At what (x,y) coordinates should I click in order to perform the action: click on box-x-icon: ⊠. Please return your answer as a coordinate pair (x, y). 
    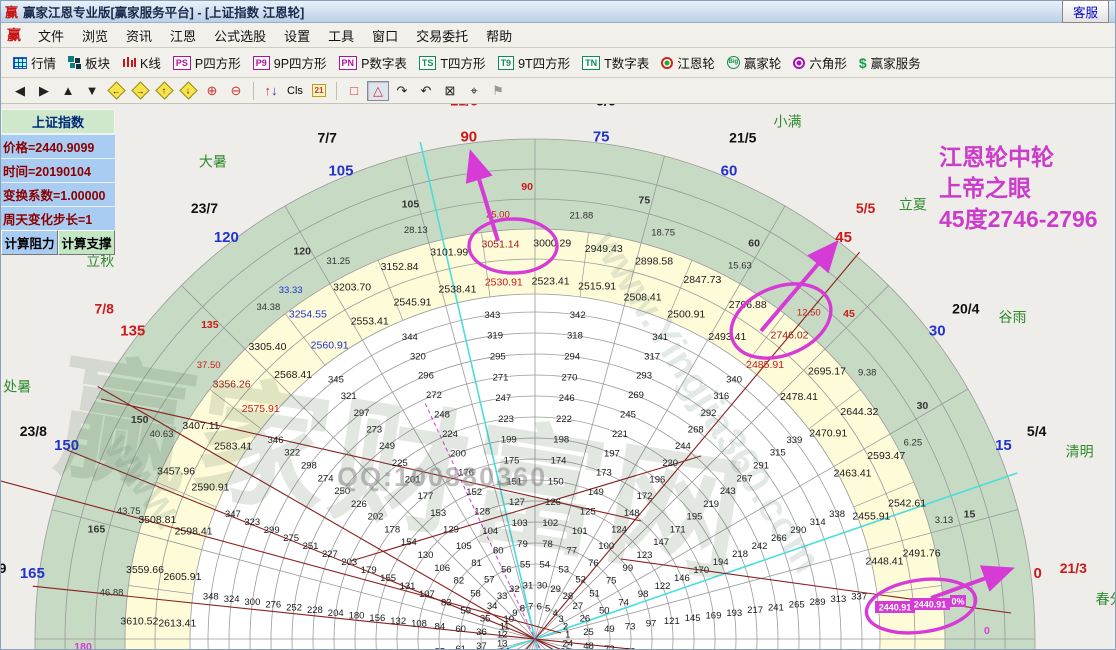
    Looking at the image, I should click on (450, 91).